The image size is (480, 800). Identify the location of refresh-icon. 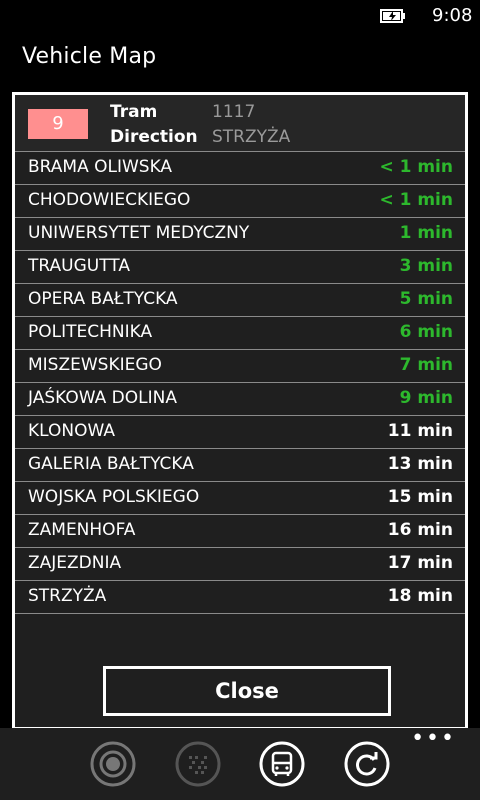
(367, 764).